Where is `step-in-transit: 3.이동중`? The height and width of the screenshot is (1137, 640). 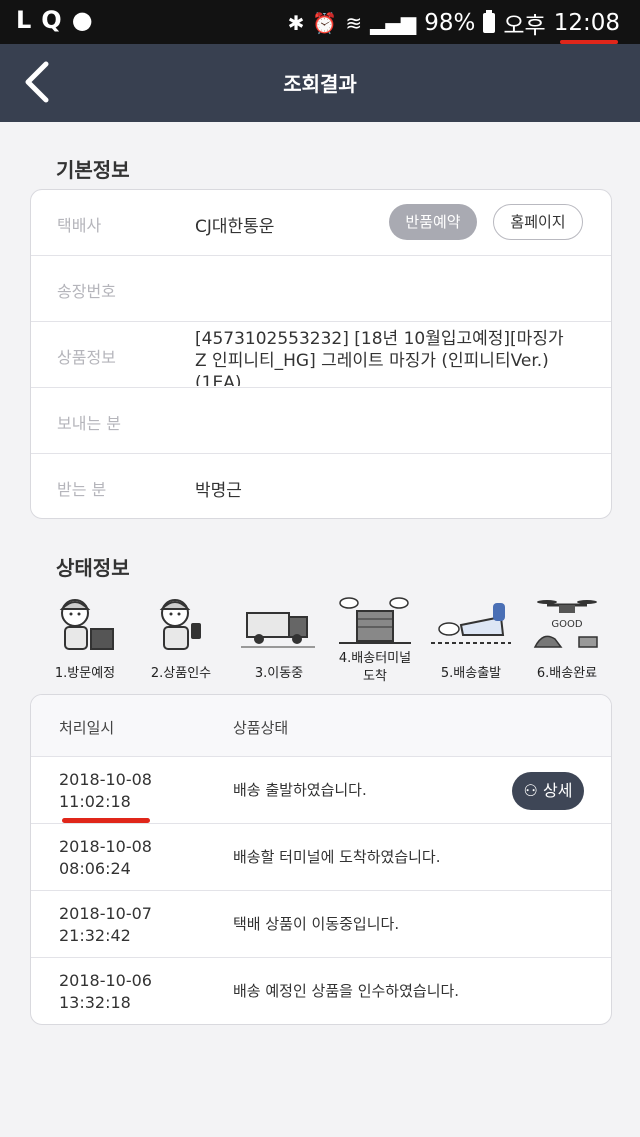
step-in-transit: 3.이동중 is located at coordinates (279, 642).